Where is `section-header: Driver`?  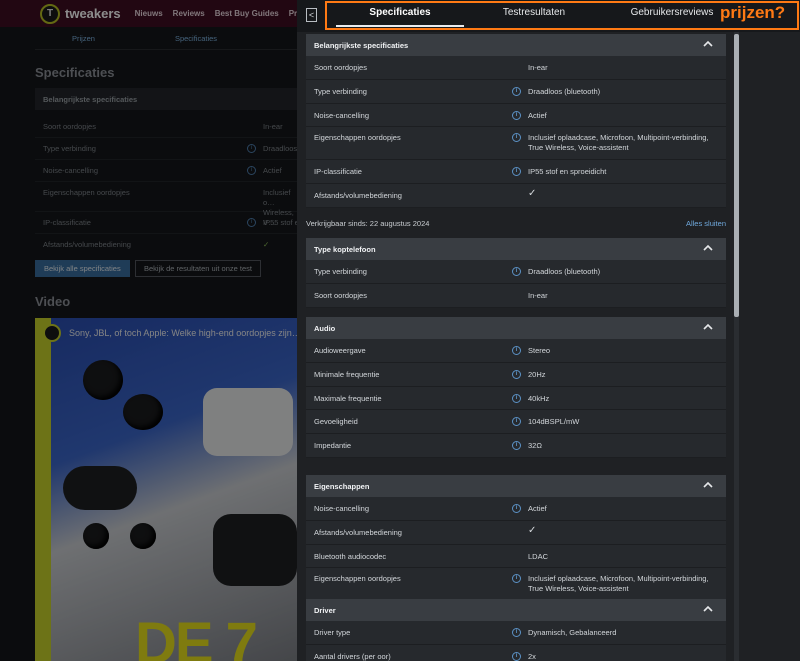 section-header: Driver is located at coordinates (516, 610).